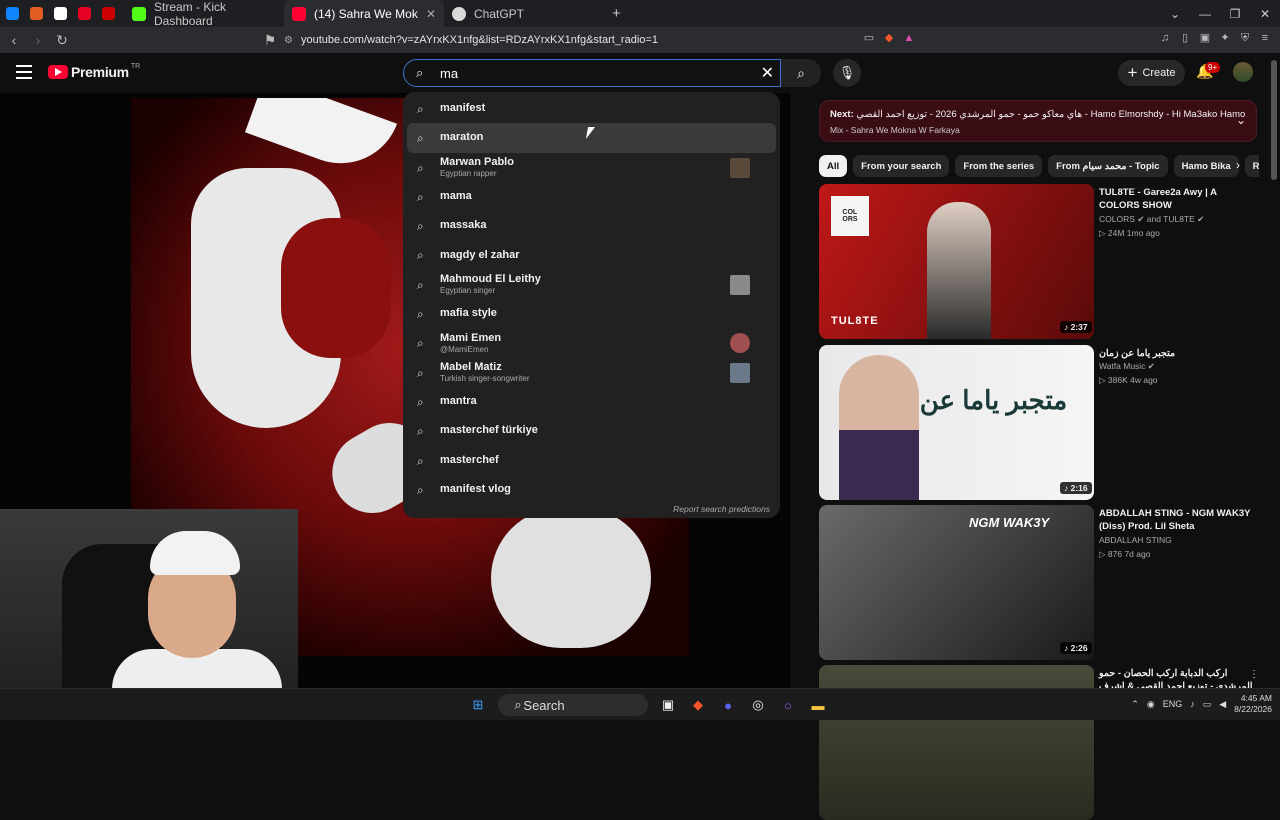  What do you see at coordinates (1127, 366) in the screenshot?
I see `channel-name: Watfa Music ✔` at bounding box center [1127, 366].